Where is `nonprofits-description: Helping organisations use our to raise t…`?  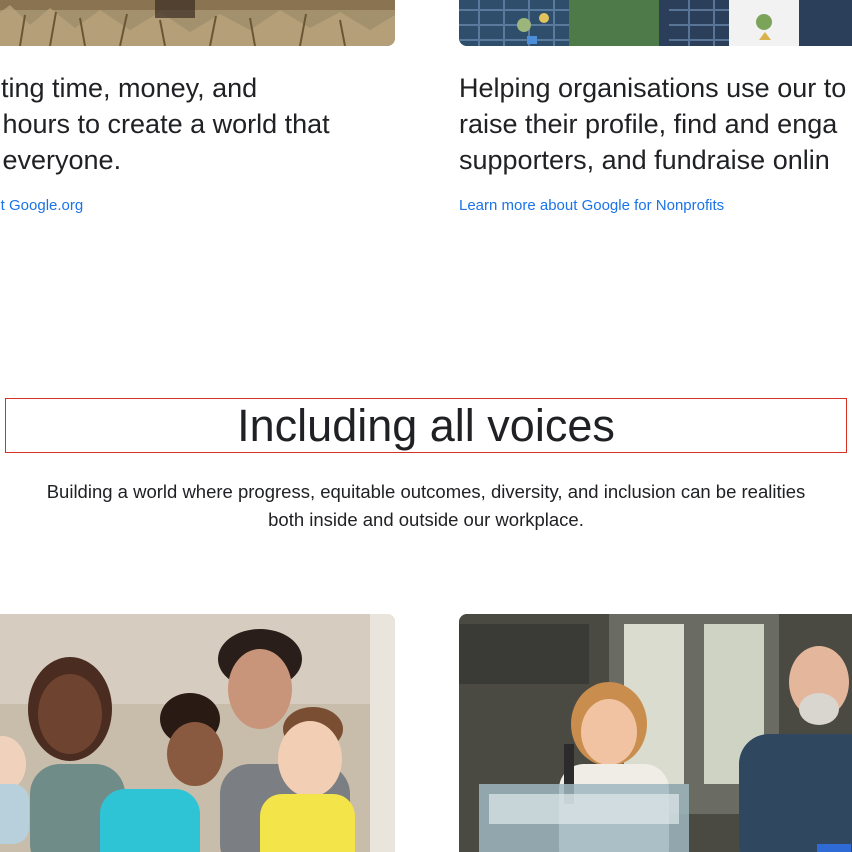
nonprofits-description: Helping organisations use our to raise t… is located at coordinates (652, 124).